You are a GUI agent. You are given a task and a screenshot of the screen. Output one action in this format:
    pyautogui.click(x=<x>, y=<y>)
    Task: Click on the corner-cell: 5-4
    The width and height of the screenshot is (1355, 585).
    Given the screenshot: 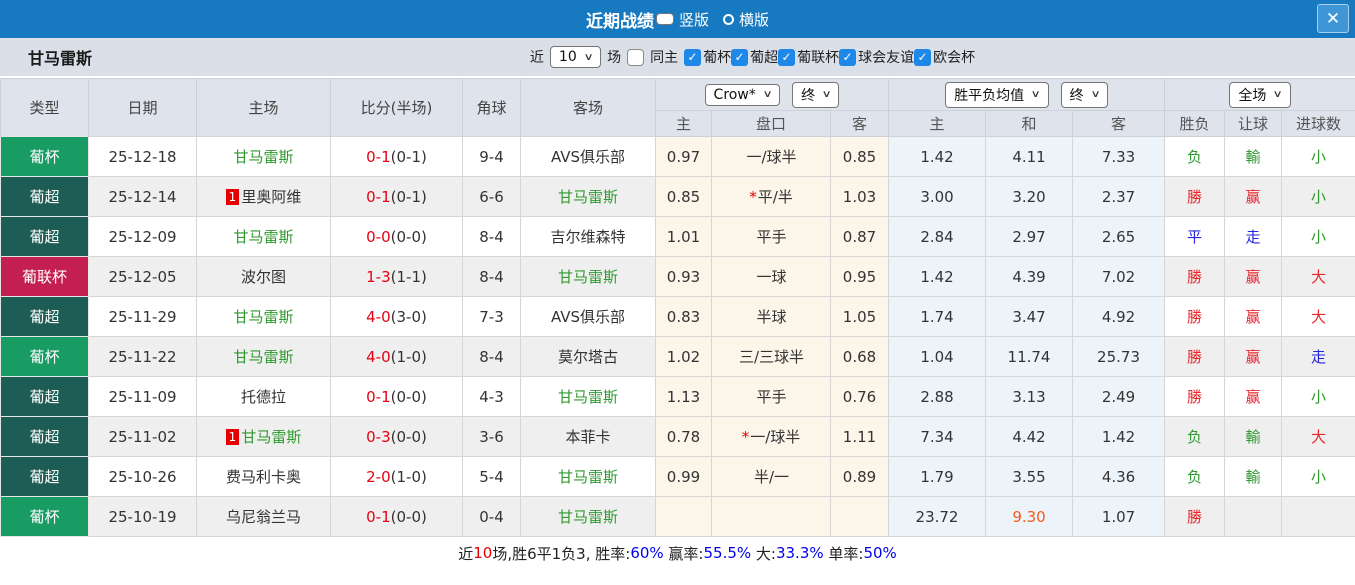 What is the action you would take?
    pyautogui.click(x=491, y=476)
    